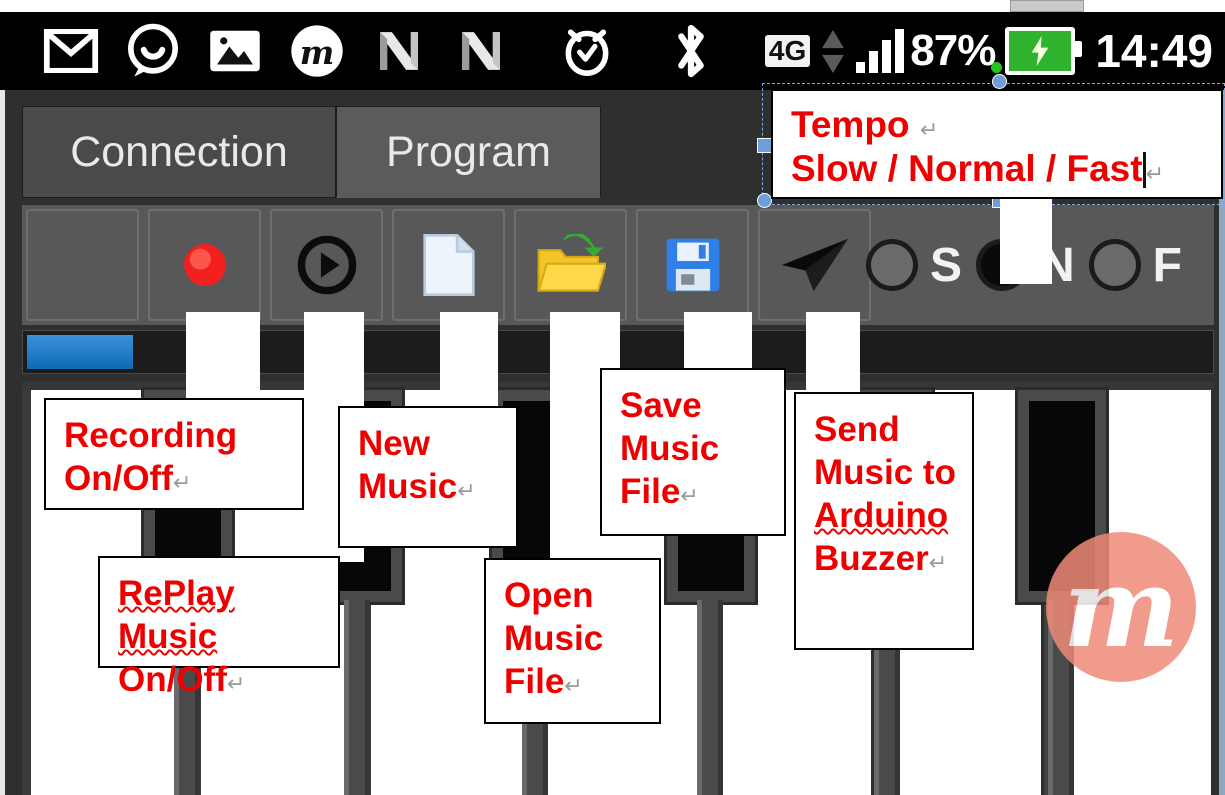  I want to click on replay-callout: RePlay Music On/Off↵, so click(219, 627).